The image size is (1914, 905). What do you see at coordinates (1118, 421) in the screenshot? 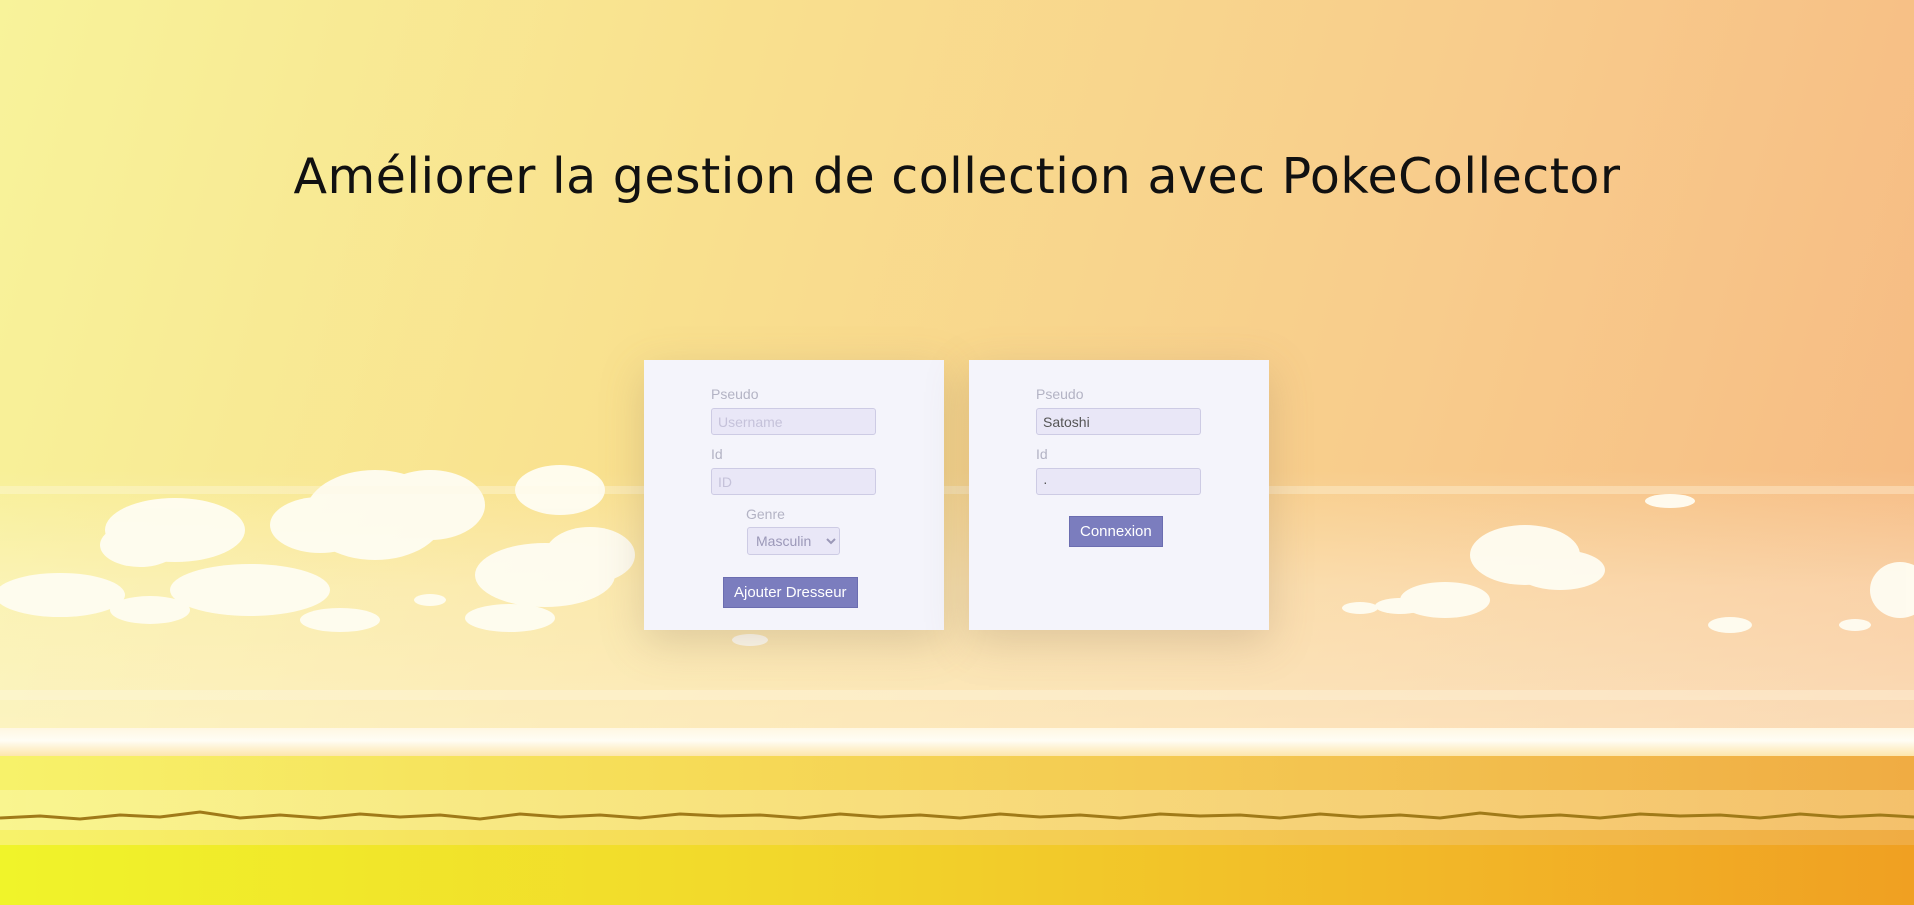
I see `login-pseudo-input` at bounding box center [1118, 421].